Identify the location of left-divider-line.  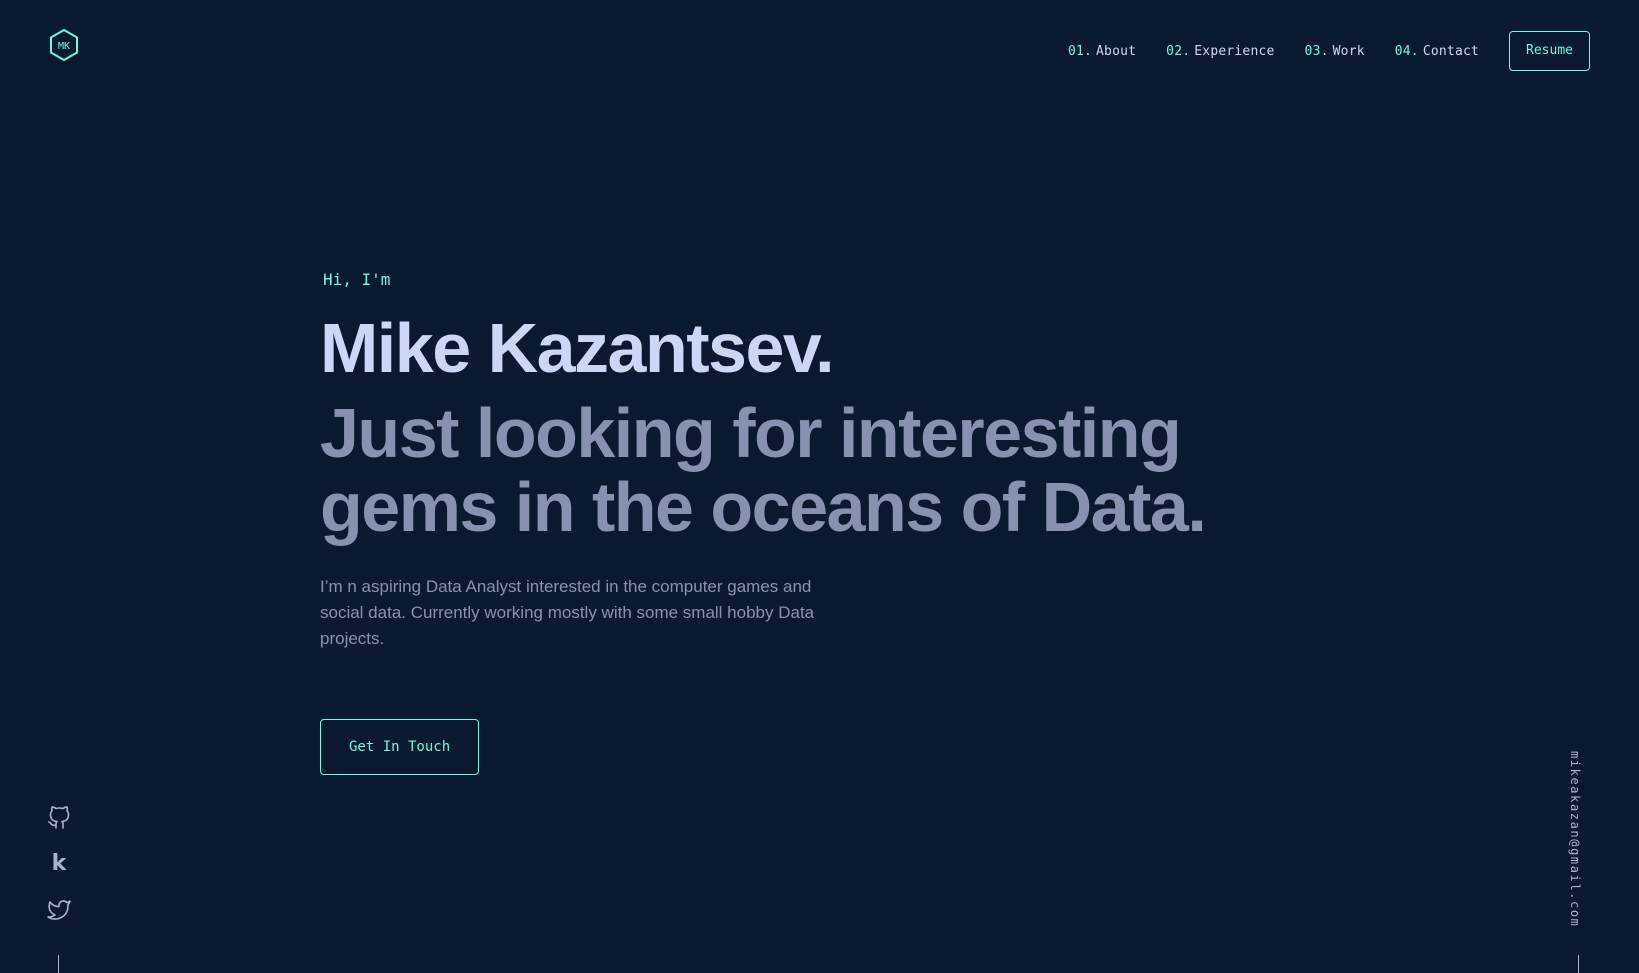
(58, 964).